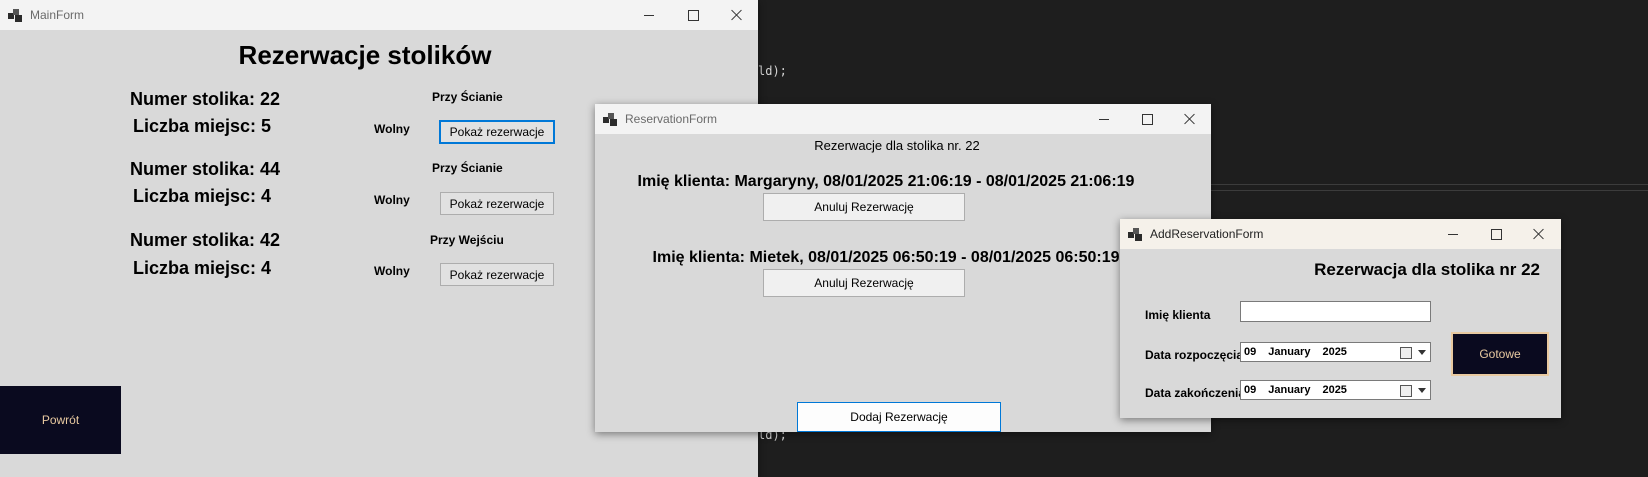  Describe the element at coordinates (1289, 352) in the screenshot. I see `start-date-month: January` at that location.